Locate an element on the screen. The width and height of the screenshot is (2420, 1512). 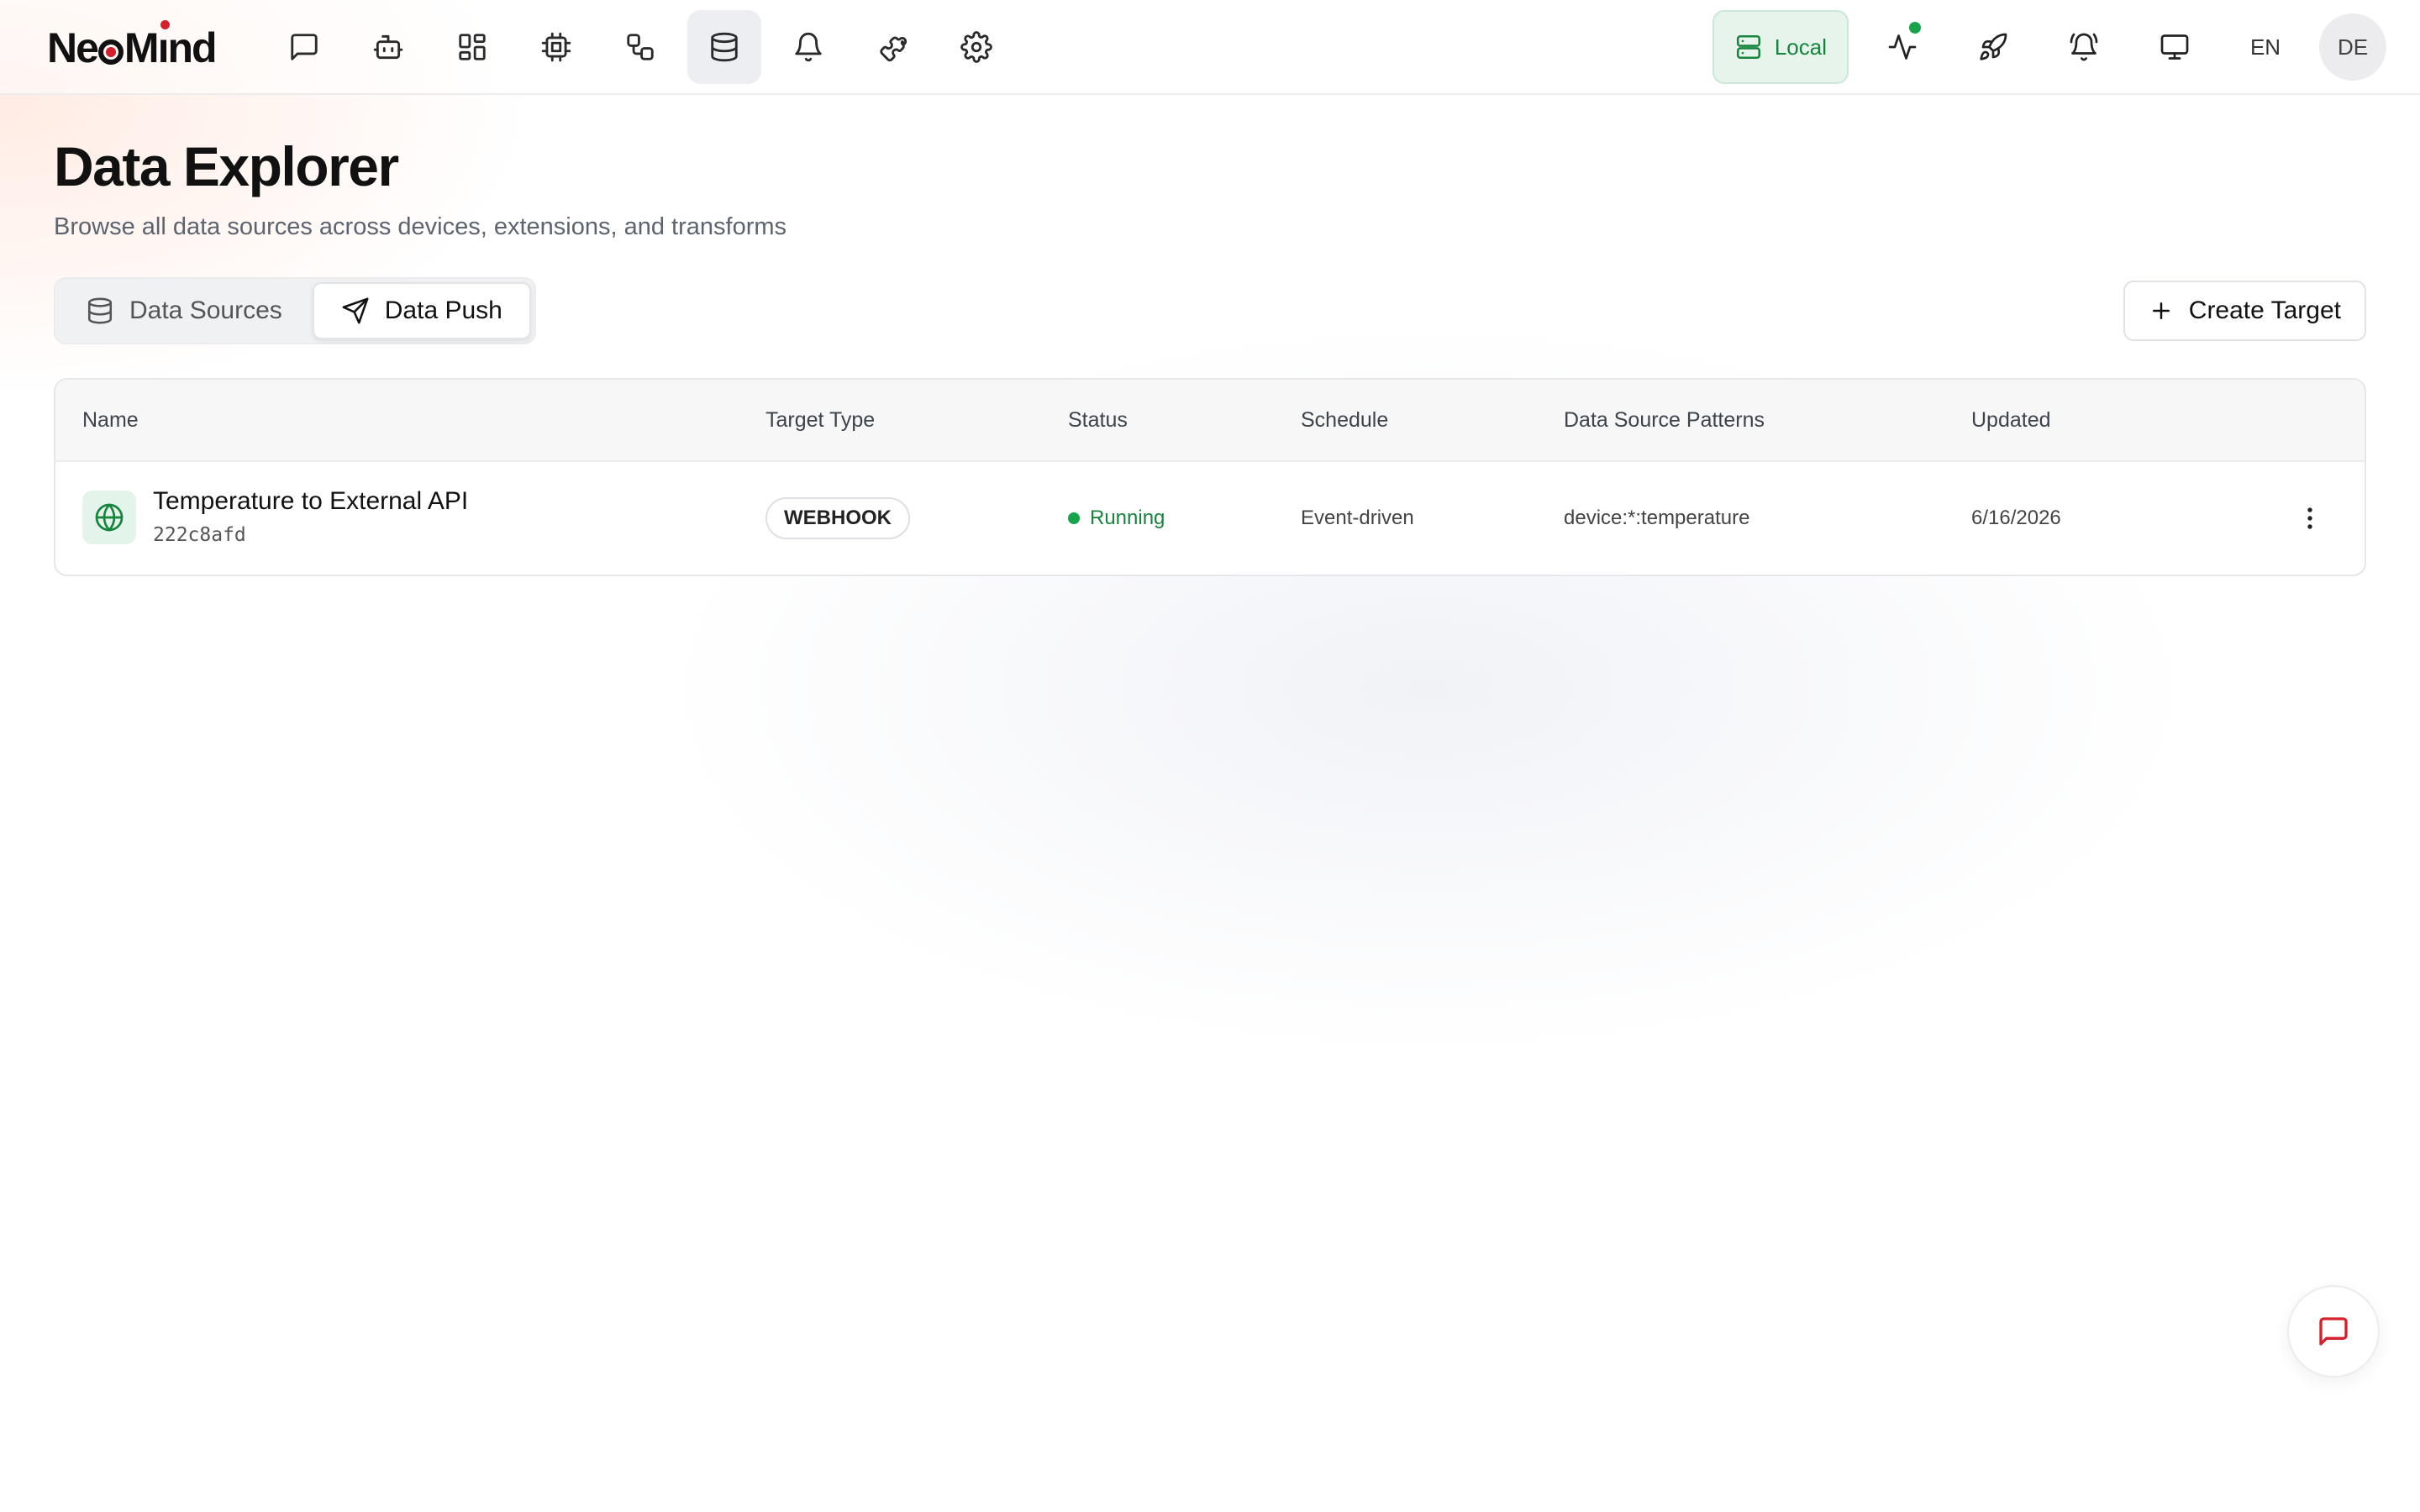
nav-chat-button is located at coordinates (304, 47).